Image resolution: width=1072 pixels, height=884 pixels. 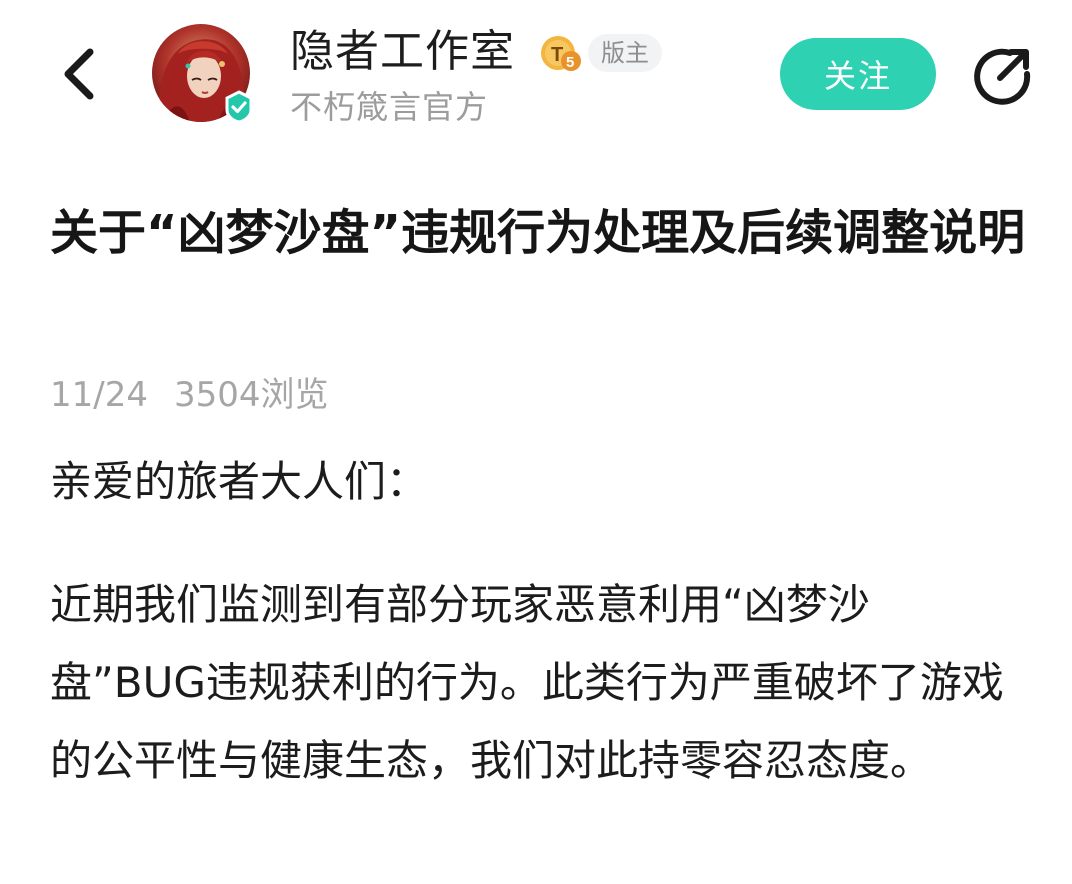 I want to click on author-avatar, so click(x=204, y=76).